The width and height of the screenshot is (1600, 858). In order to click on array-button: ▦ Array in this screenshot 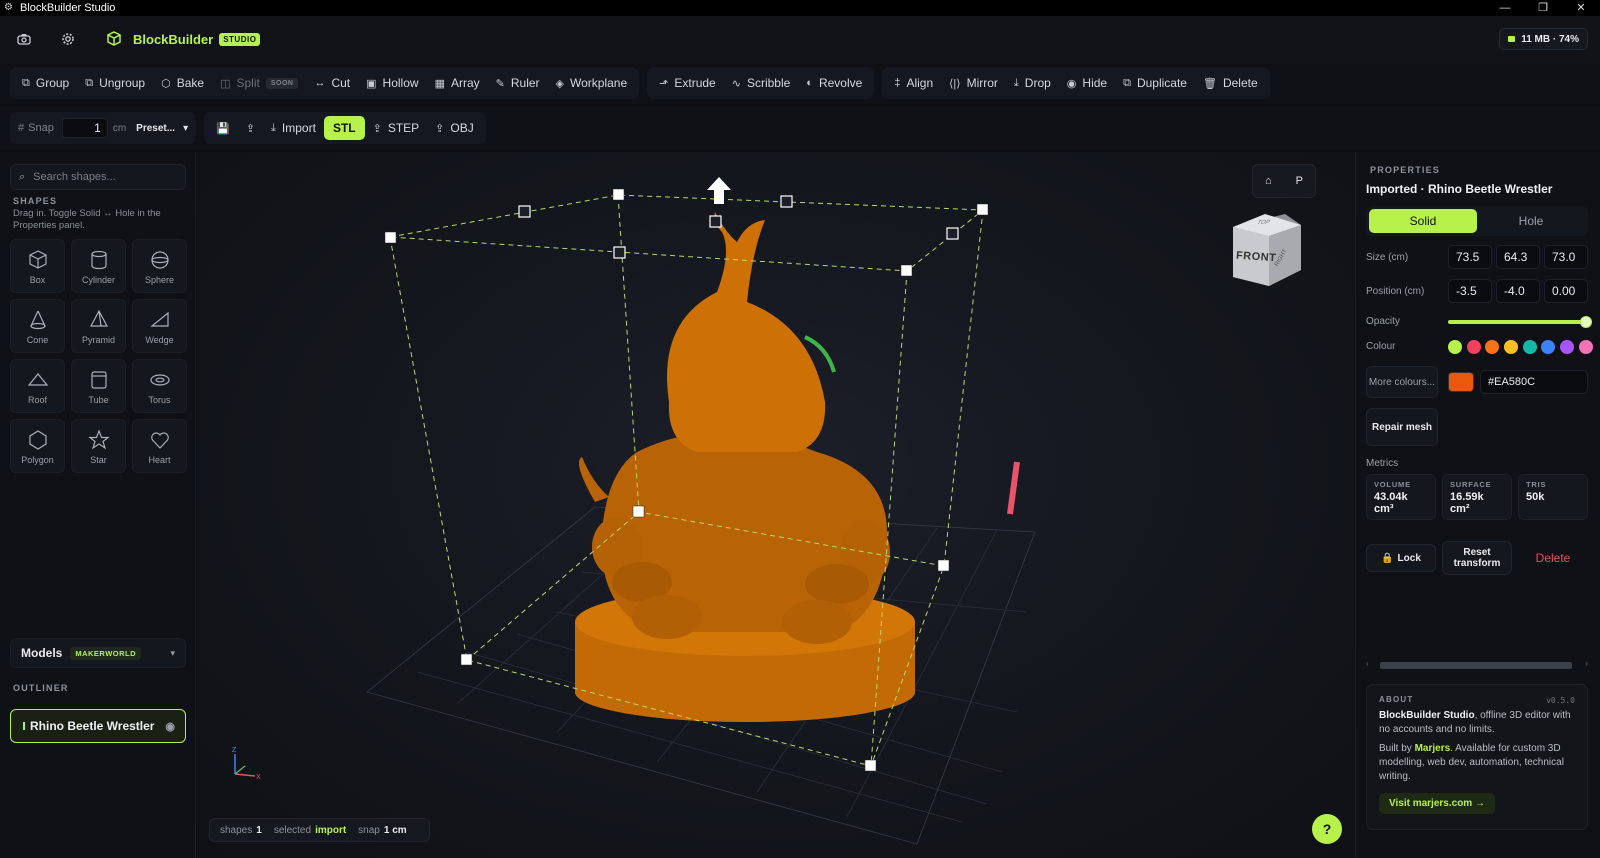, I will do `click(457, 83)`.